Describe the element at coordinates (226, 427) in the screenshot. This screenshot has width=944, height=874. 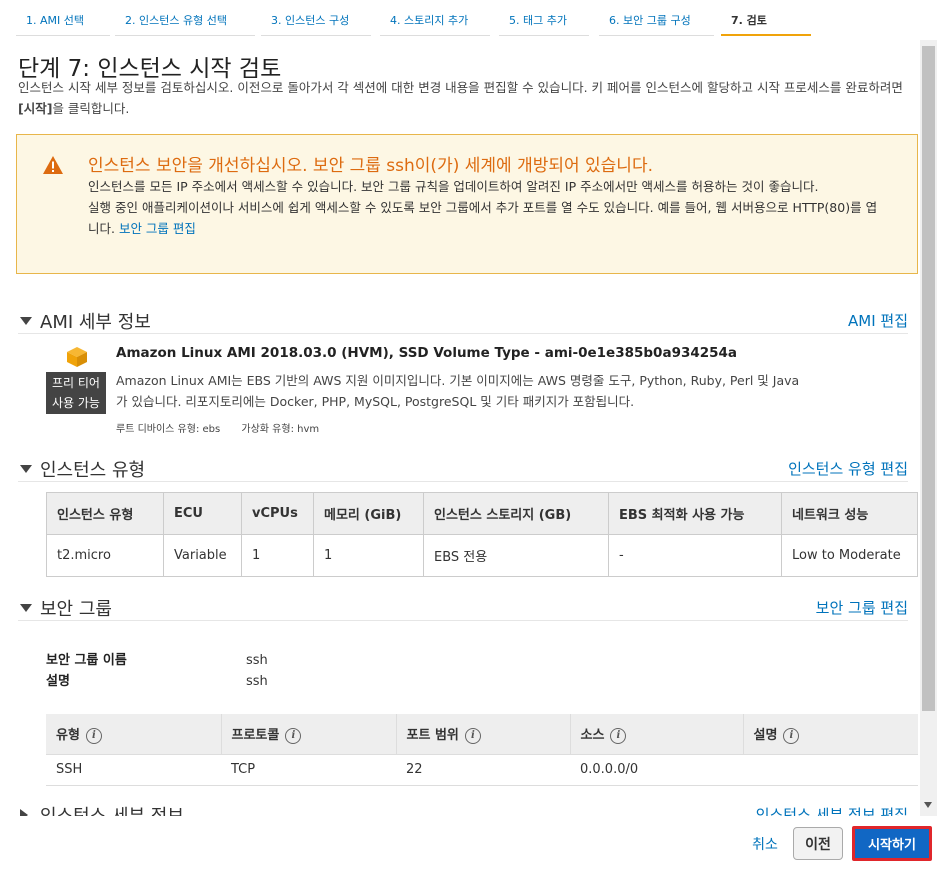
I see `ami-meta: 루트 디바이스 유형: ebs 가상화 유형: hvm` at that location.